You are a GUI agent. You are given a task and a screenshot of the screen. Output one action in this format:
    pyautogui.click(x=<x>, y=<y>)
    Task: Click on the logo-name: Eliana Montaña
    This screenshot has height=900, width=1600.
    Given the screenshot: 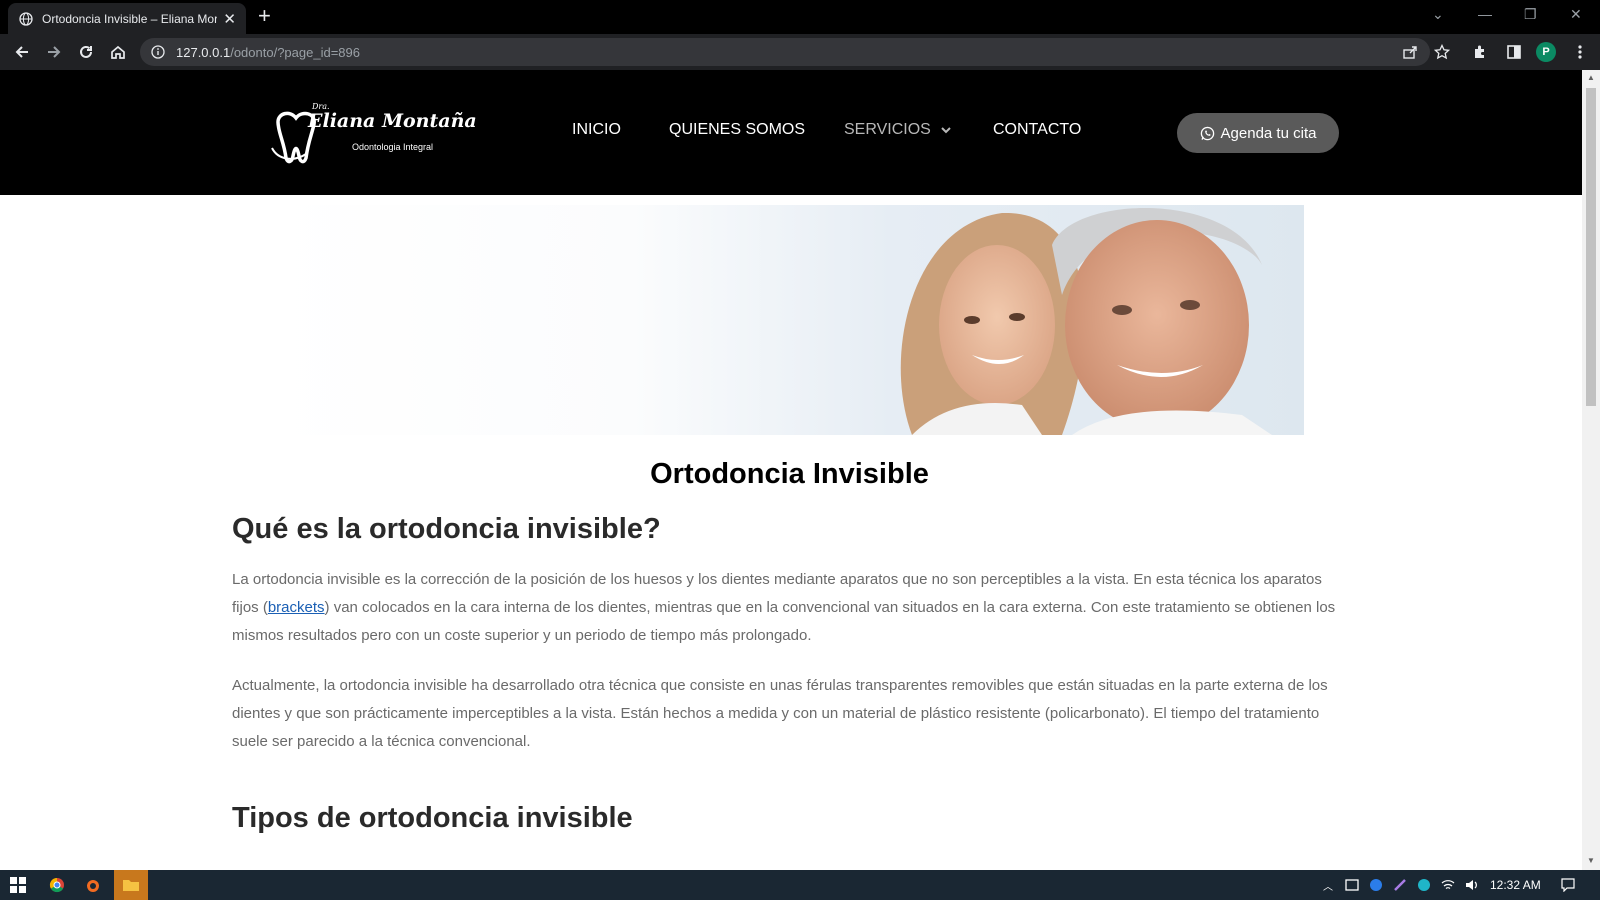 What is the action you would take?
    pyautogui.click(x=392, y=121)
    